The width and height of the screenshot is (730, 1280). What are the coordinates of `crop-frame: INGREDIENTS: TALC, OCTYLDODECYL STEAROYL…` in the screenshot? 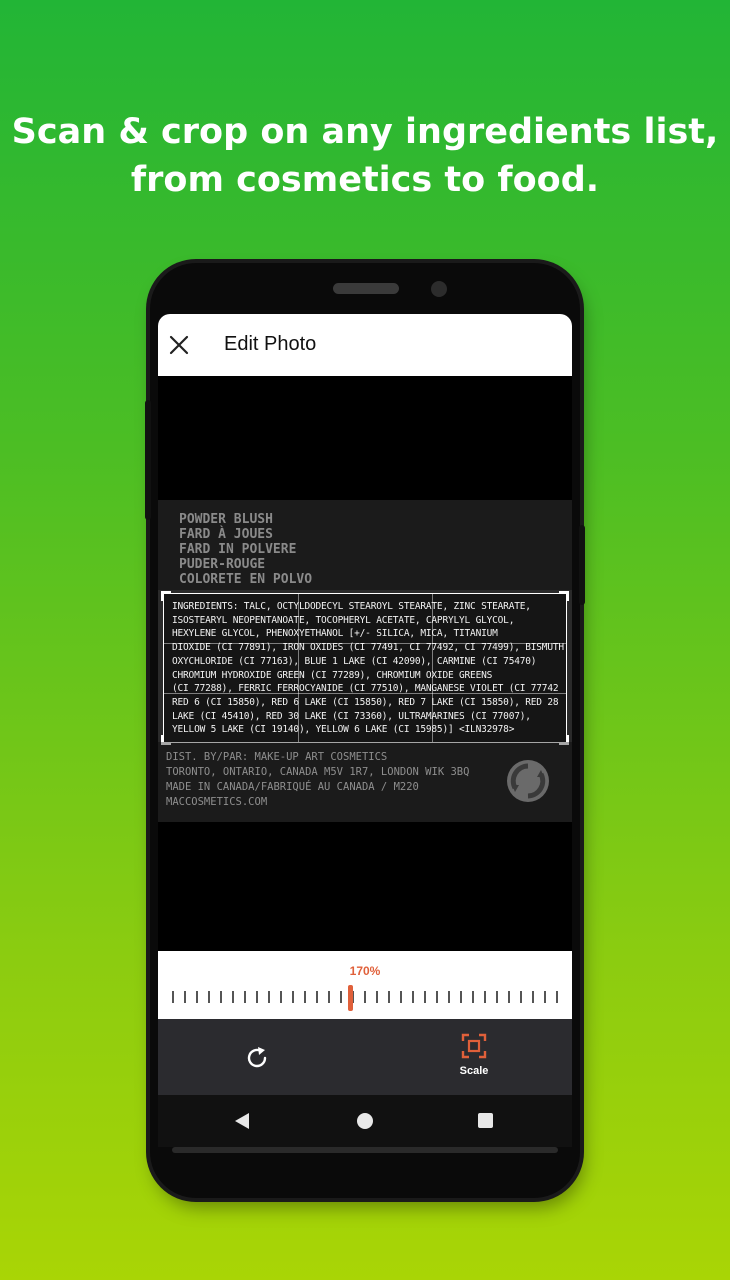 It's located at (365, 668).